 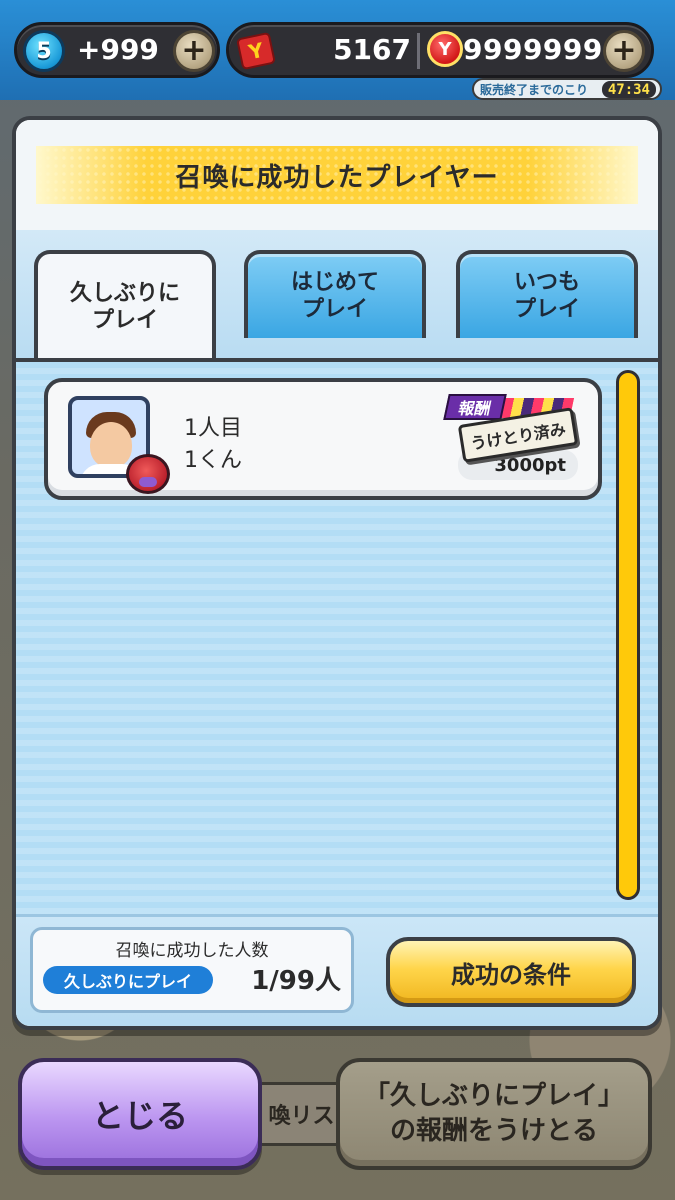 What do you see at coordinates (624, 51) in the screenshot?
I see `add-money-button: +` at bounding box center [624, 51].